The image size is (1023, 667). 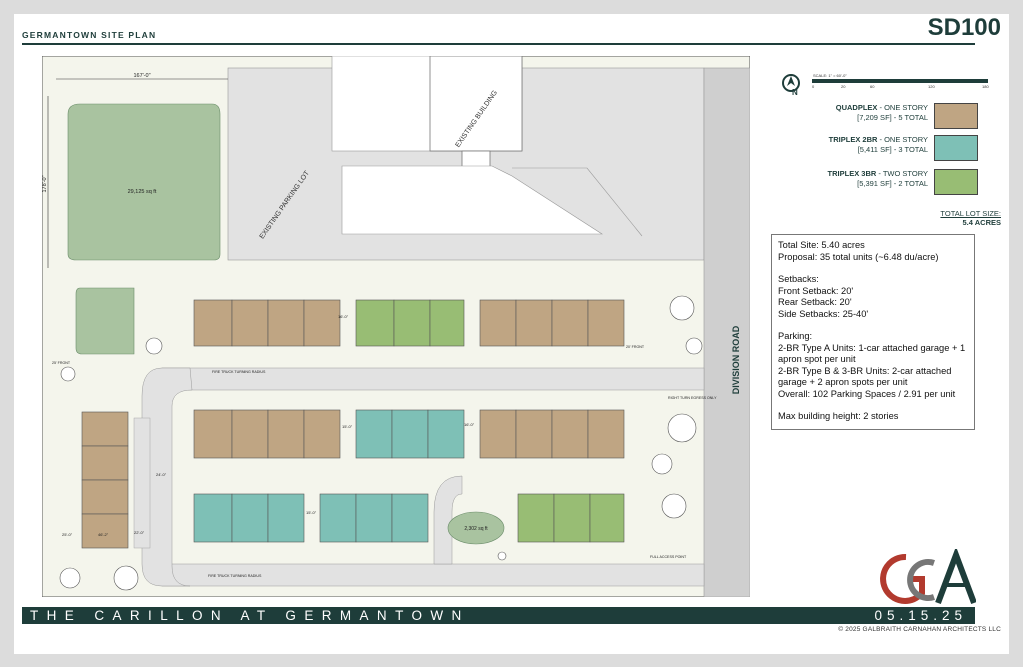 What do you see at coordinates (692, 398) in the screenshot?
I see `right-turn-label: RIGHT TURN EGRESS ONLY` at bounding box center [692, 398].